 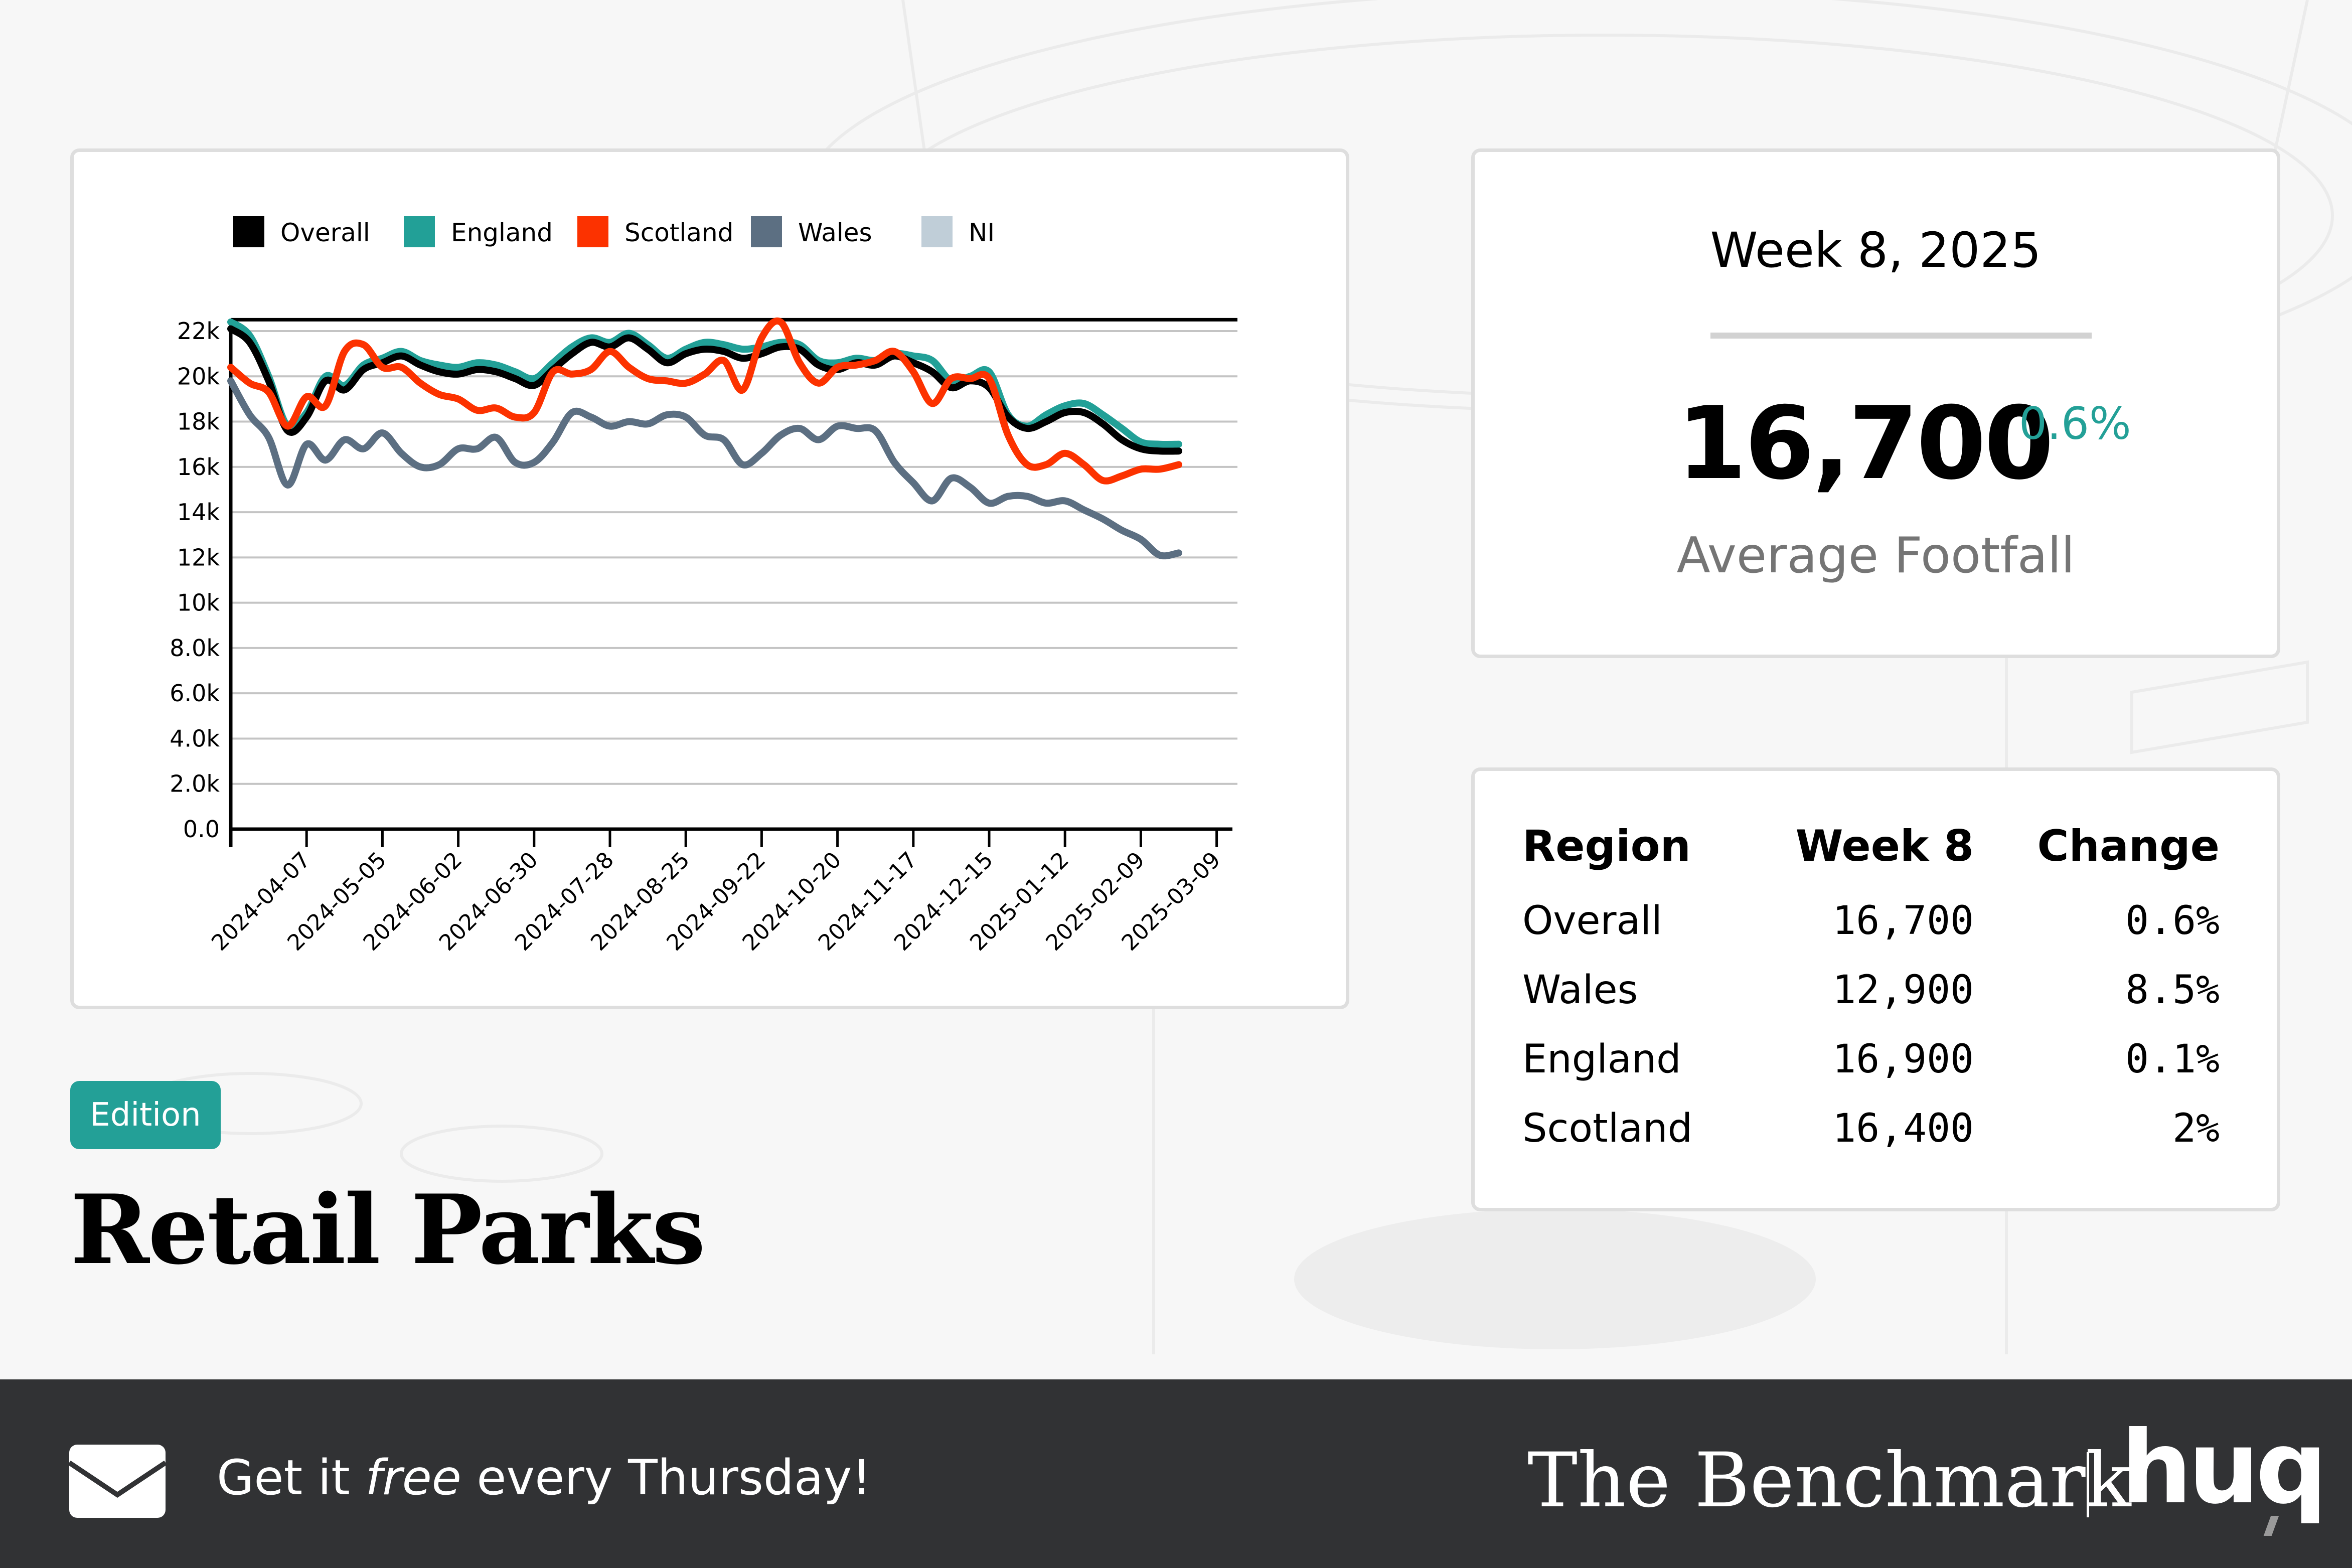 I want to click on legend-swatch-ni, so click(x=937, y=231).